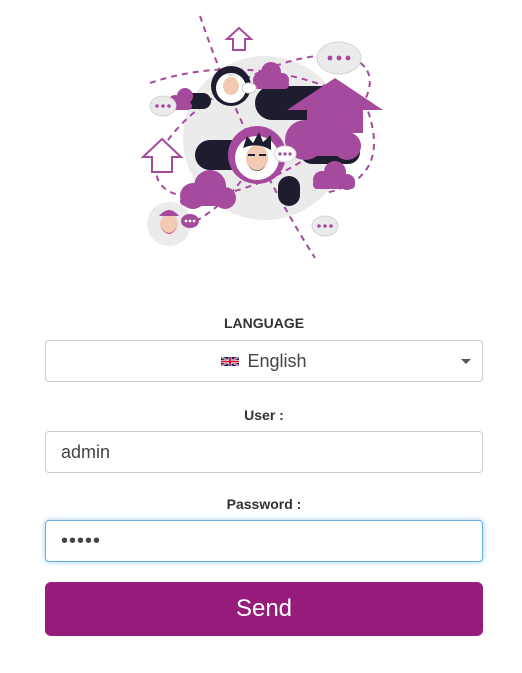 The width and height of the screenshot is (522, 673). What do you see at coordinates (277, 360) in the screenshot?
I see `language-selected-text: English` at bounding box center [277, 360].